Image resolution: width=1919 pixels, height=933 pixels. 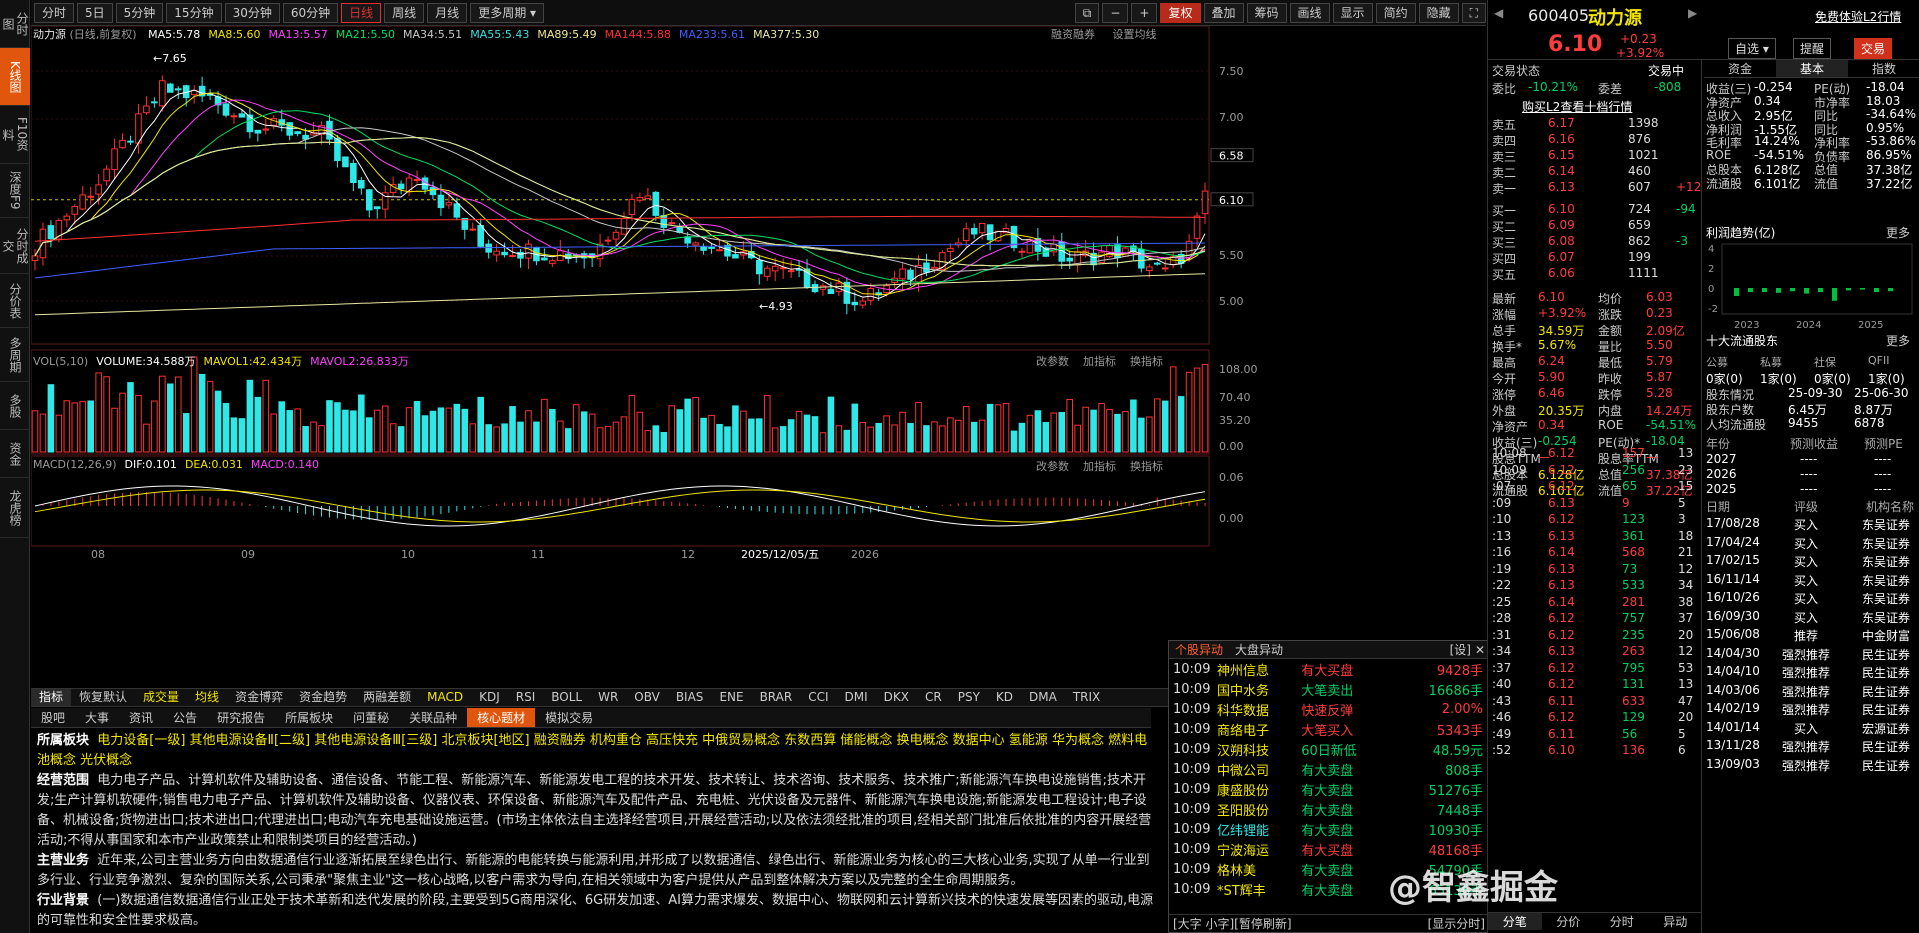 What do you see at coordinates (1329, 769) in the screenshot?
I see `popup-row: 10:09 中微公司 有大卖盘 808手` at bounding box center [1329, 769].